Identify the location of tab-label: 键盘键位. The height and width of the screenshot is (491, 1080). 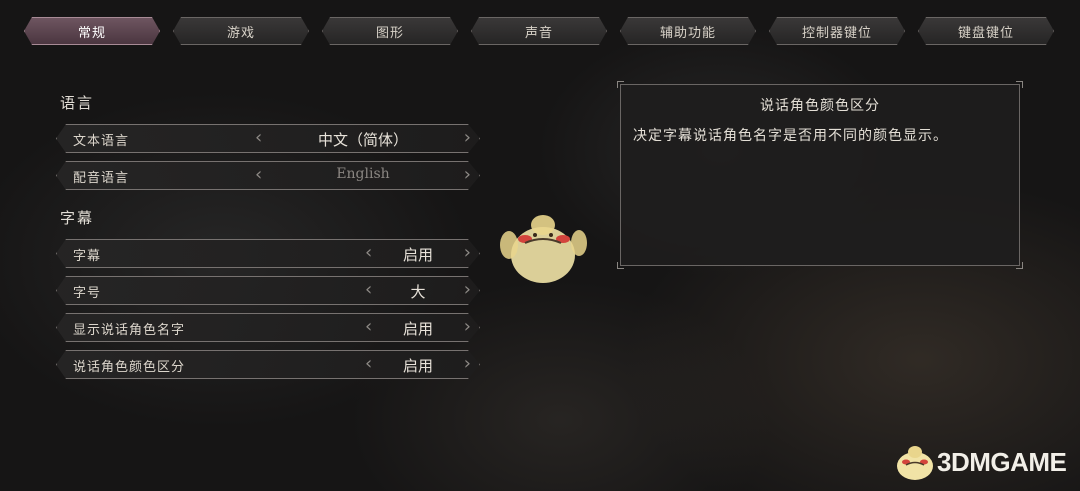
(985, 33).